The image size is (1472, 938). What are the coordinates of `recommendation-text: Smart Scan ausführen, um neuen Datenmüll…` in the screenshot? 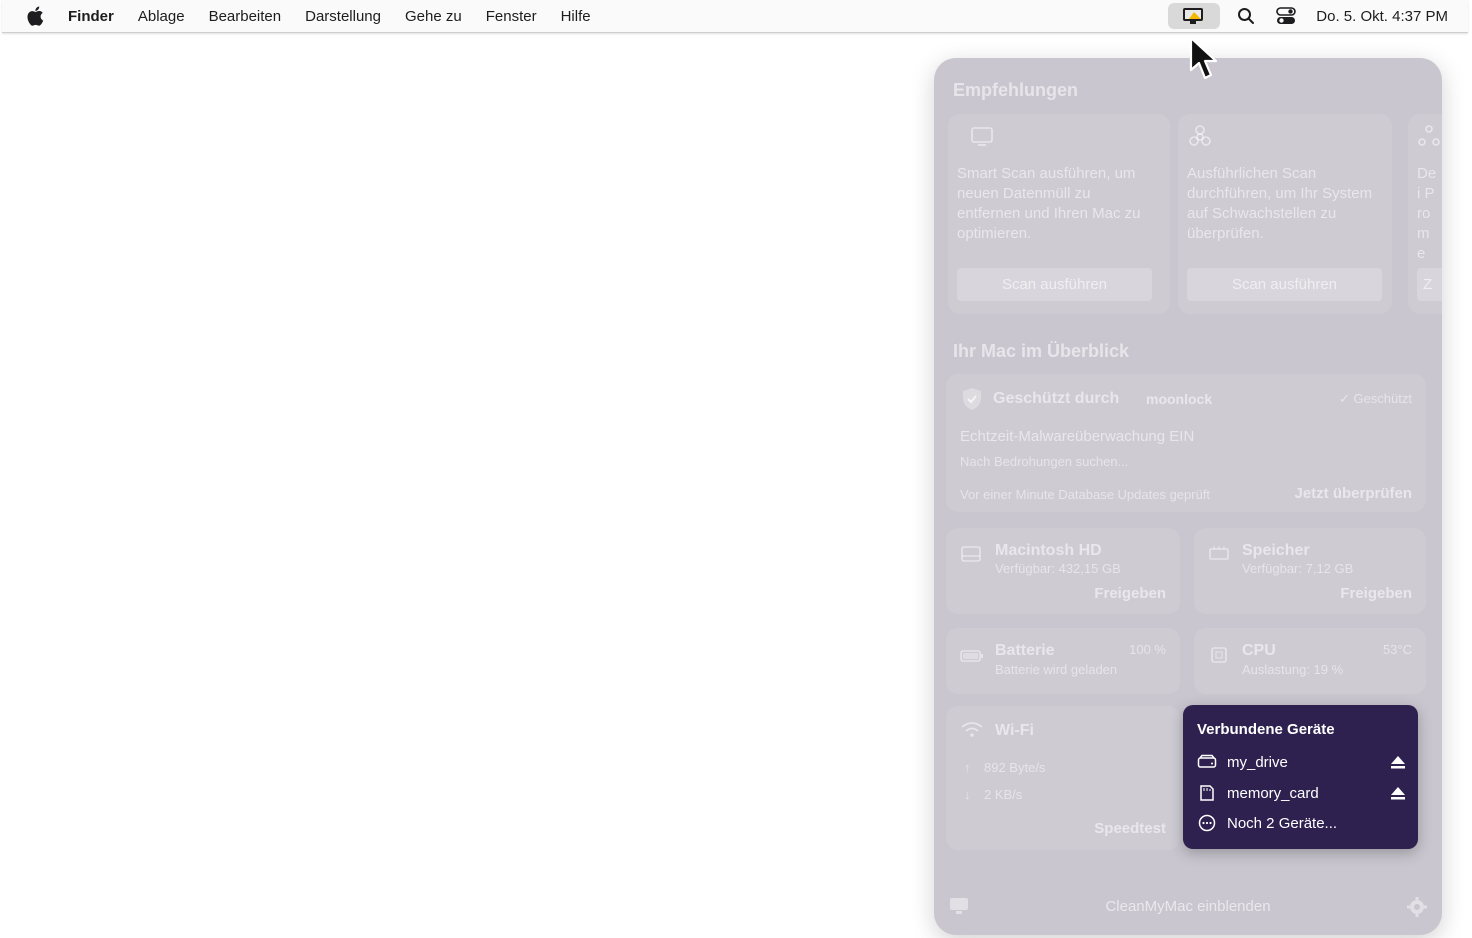 It's located at (1049, 203).